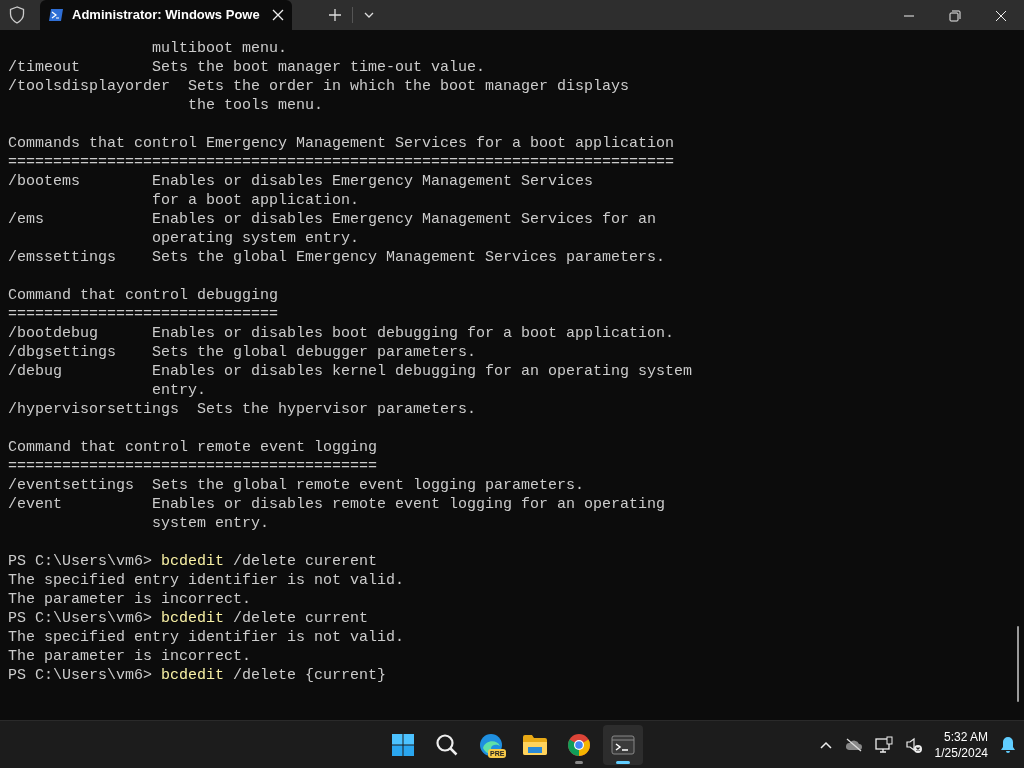 Image resolution: width=1024 pixels, height=768 pixels. Describe the element at coordinates (955, 15) in the screenshot. I see `restore-icon` at that location.